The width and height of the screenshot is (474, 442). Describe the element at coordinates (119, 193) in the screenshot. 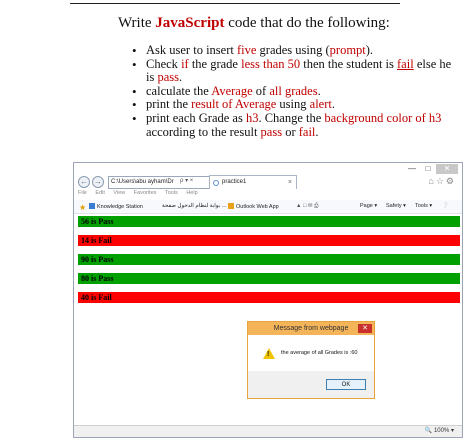

I see `menu-view: View` at that location.